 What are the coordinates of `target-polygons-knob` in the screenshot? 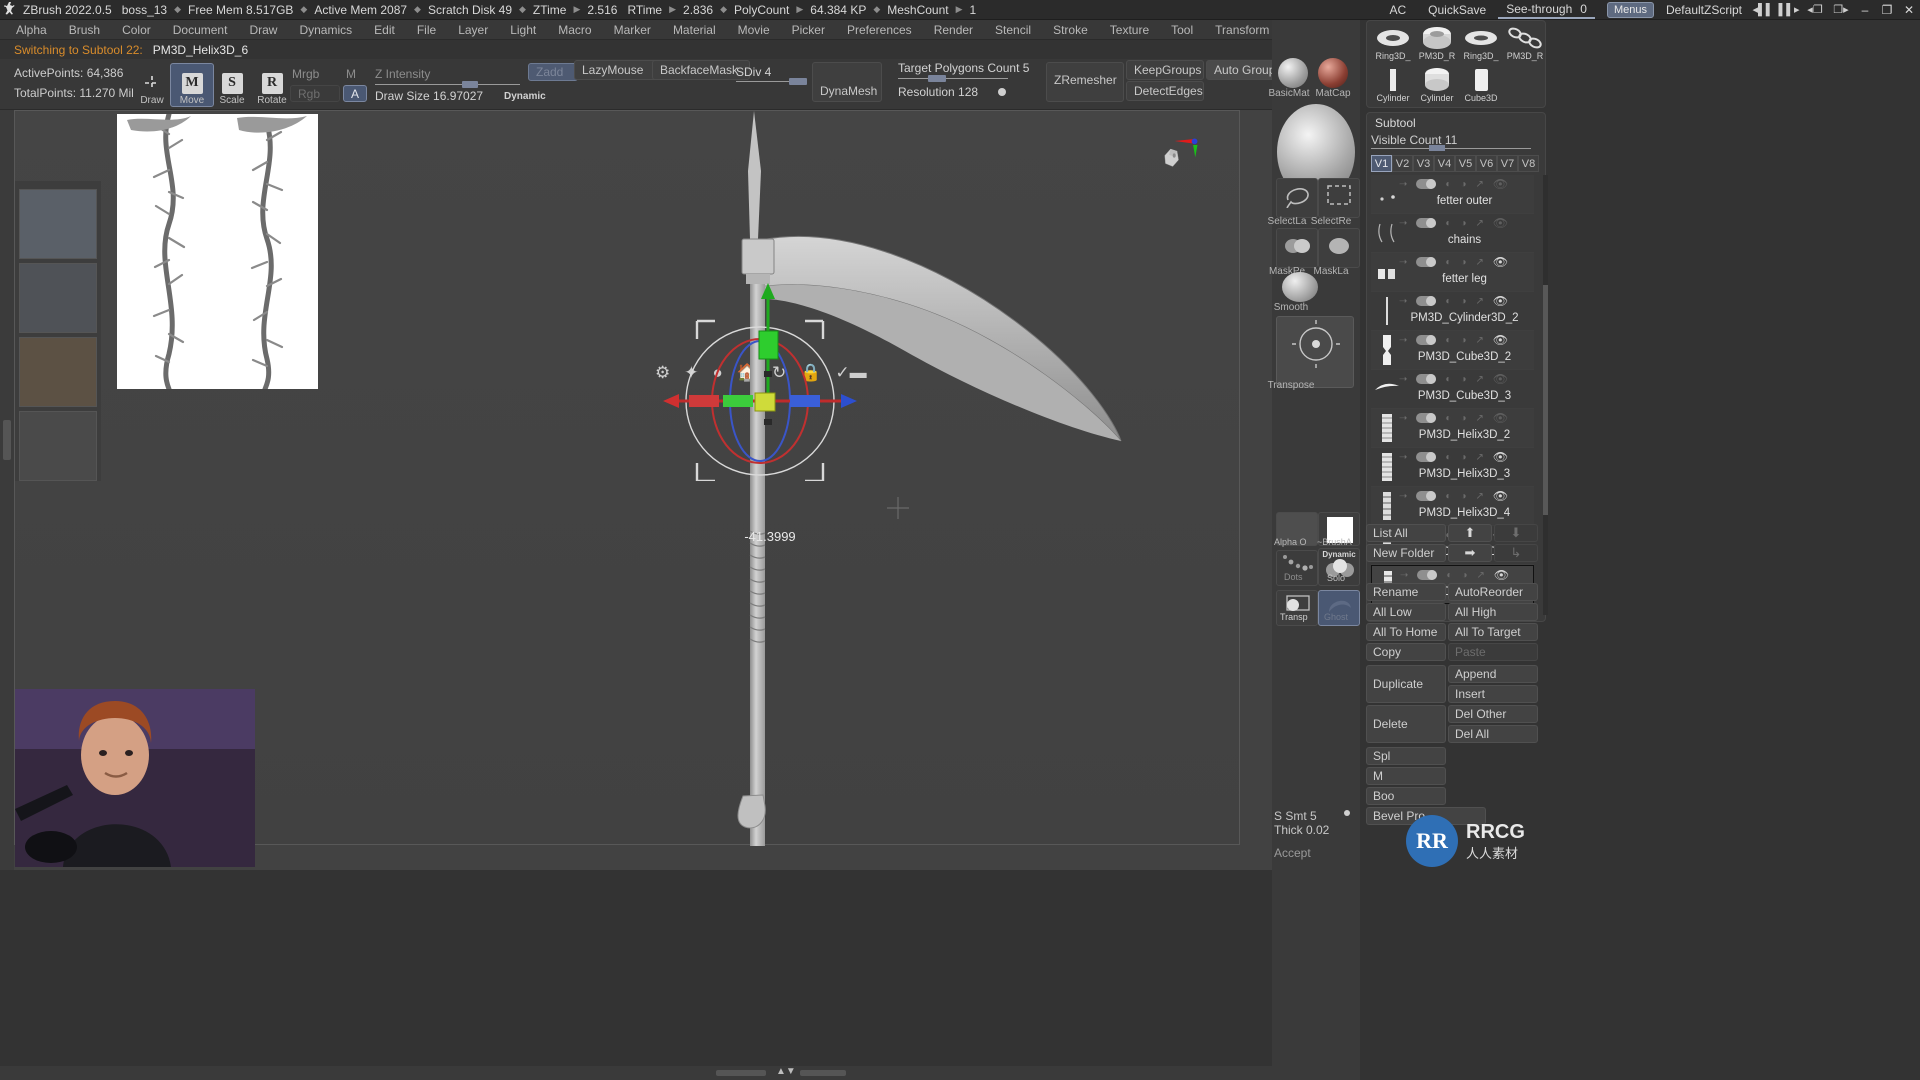 It's located at (937, 78).